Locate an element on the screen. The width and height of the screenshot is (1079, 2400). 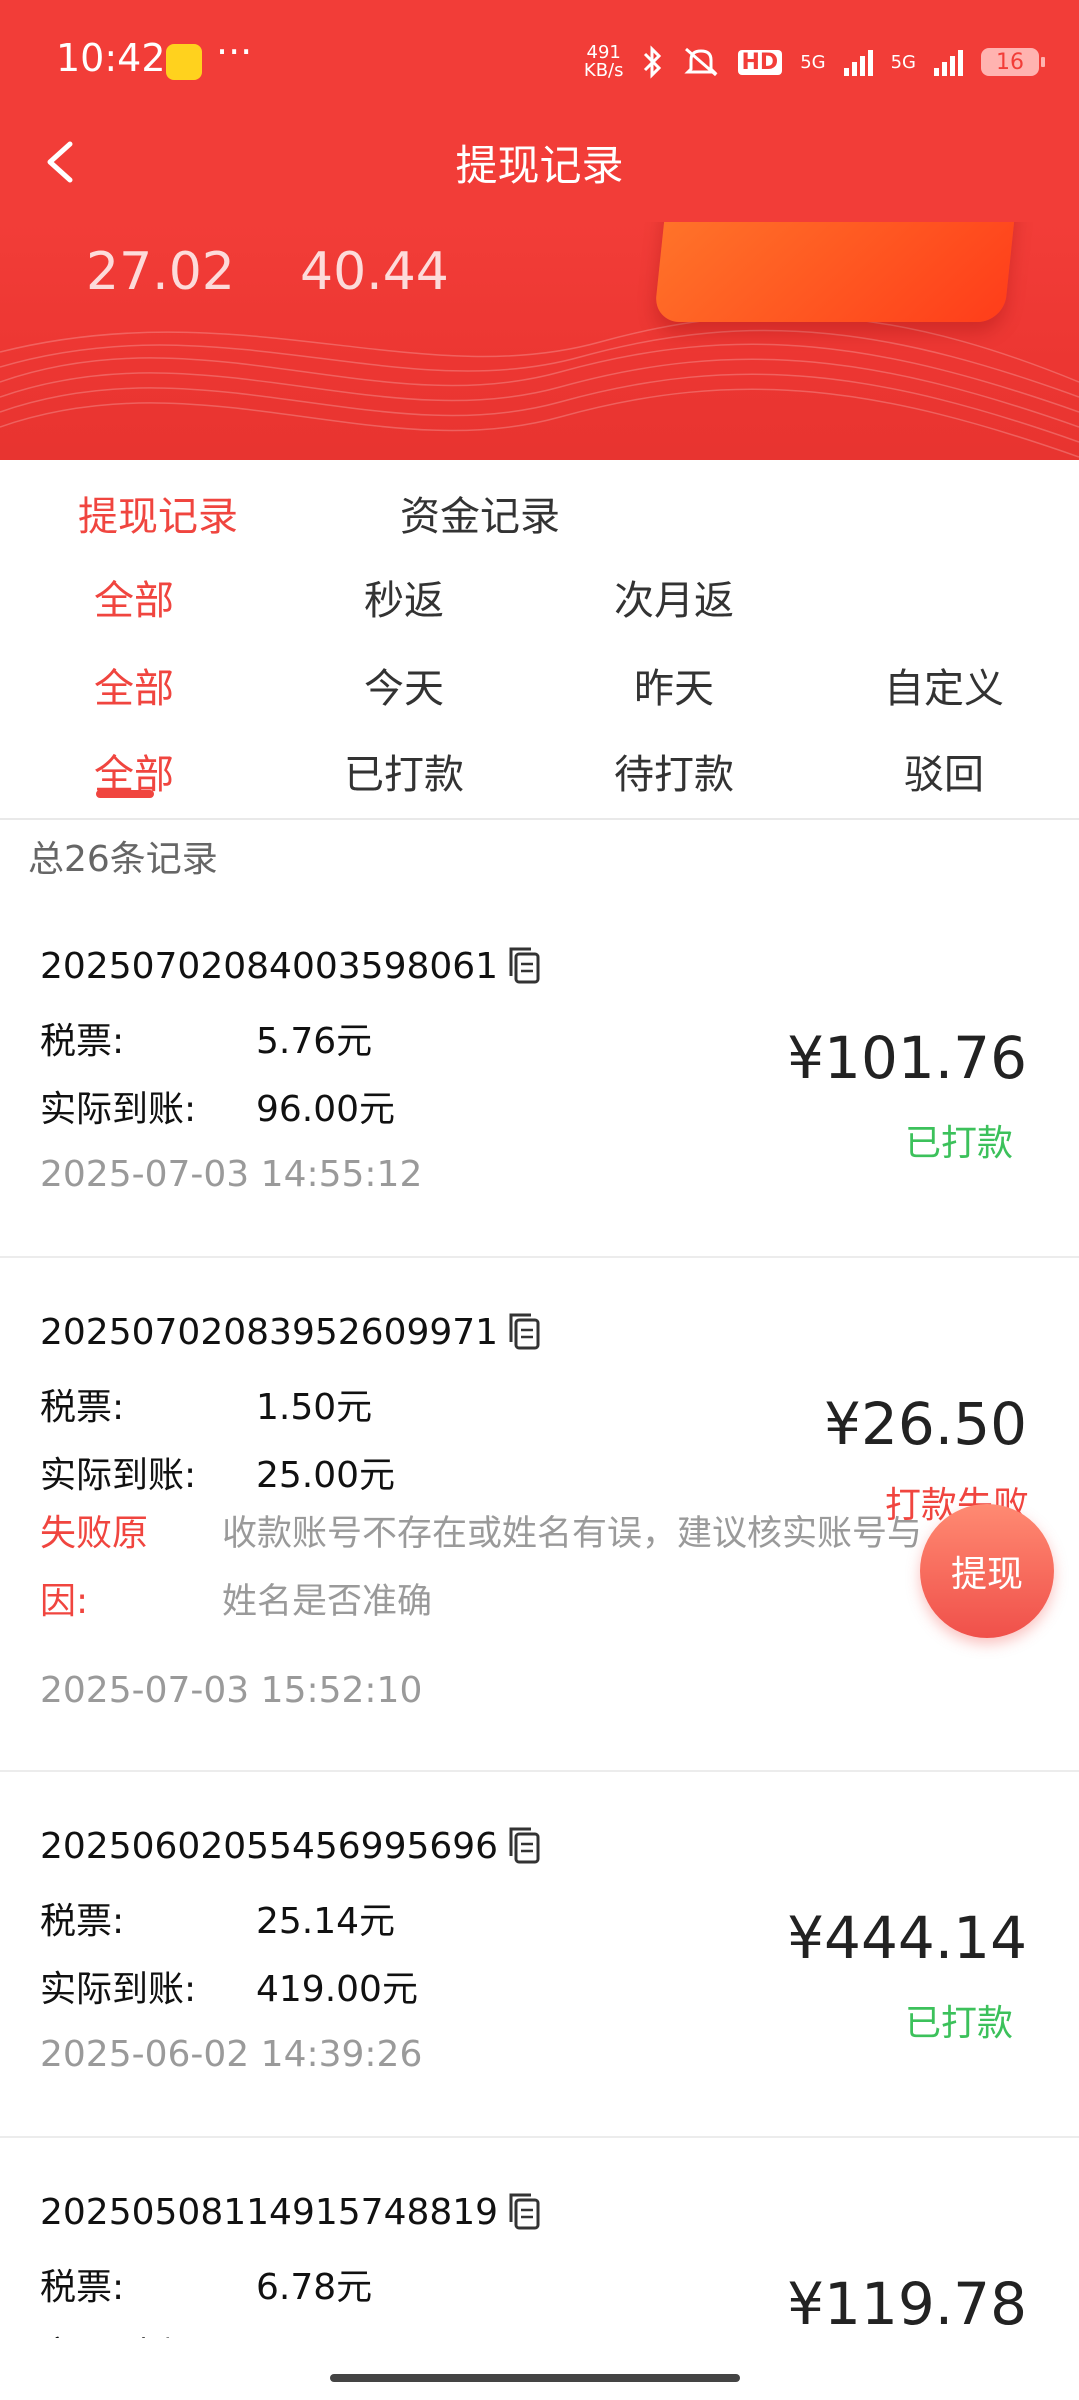
record-id-row: 20250702084003598061 is located at coordinates (292, 966).